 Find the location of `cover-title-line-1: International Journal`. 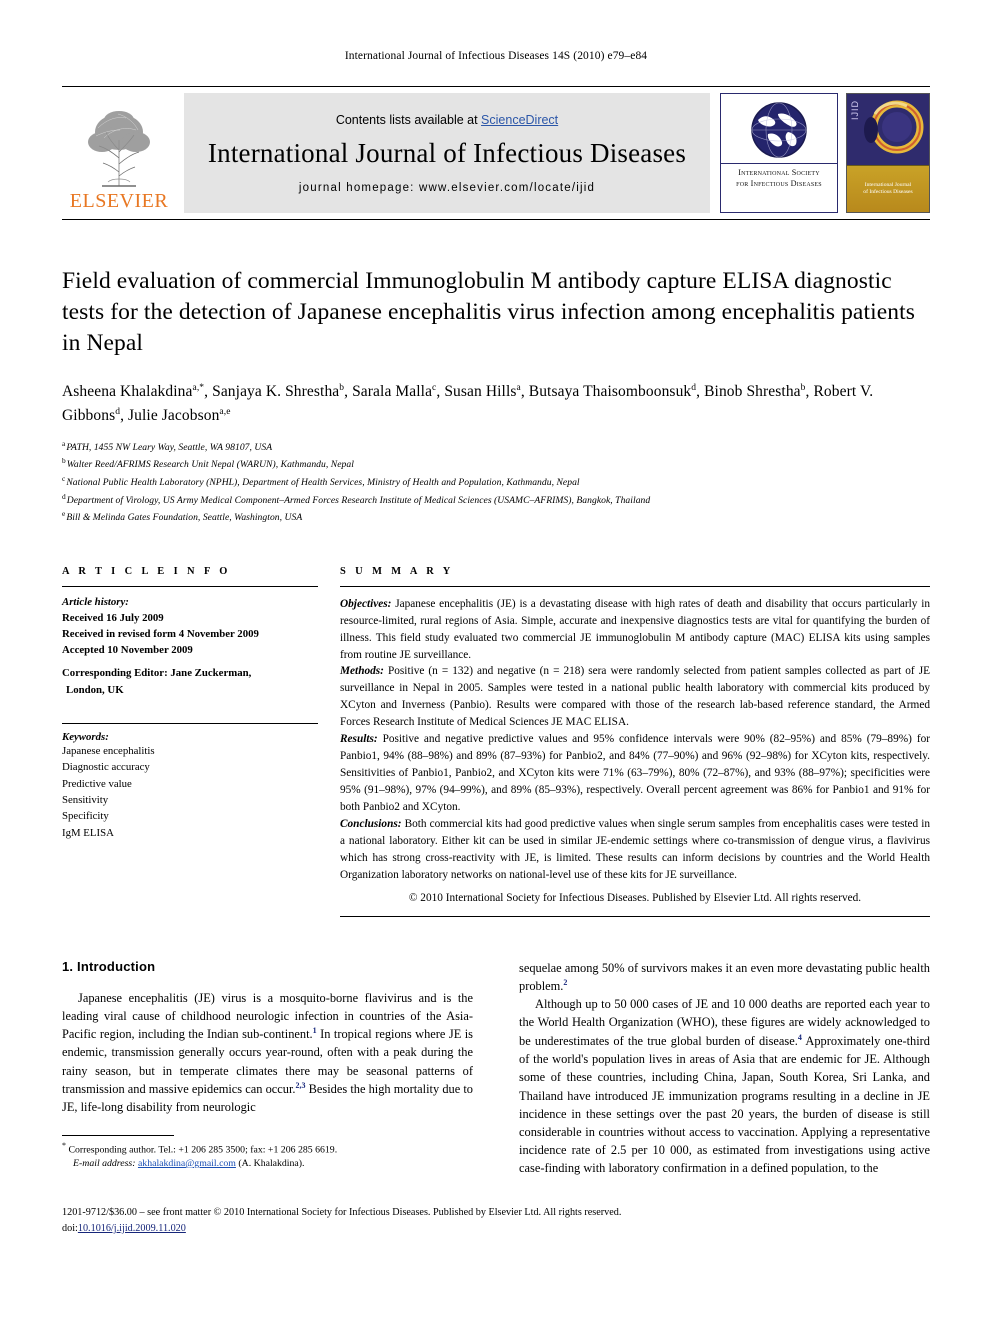

cover-title-line-1: International Journal is located at coordinates (888, 185).